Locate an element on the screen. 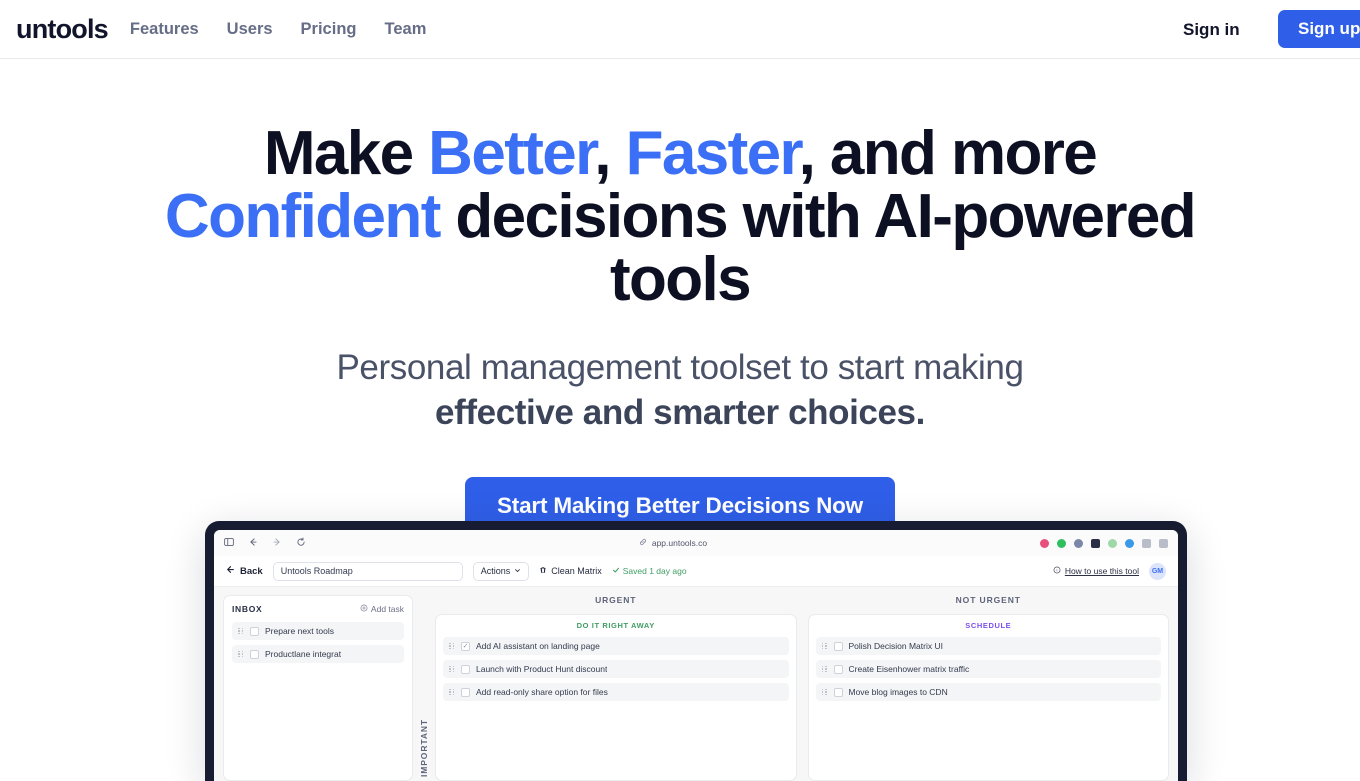 This screenshot has width=1360, height=781. task-label: Launch with Product Hunt discount is located at coordinates (542, 669).